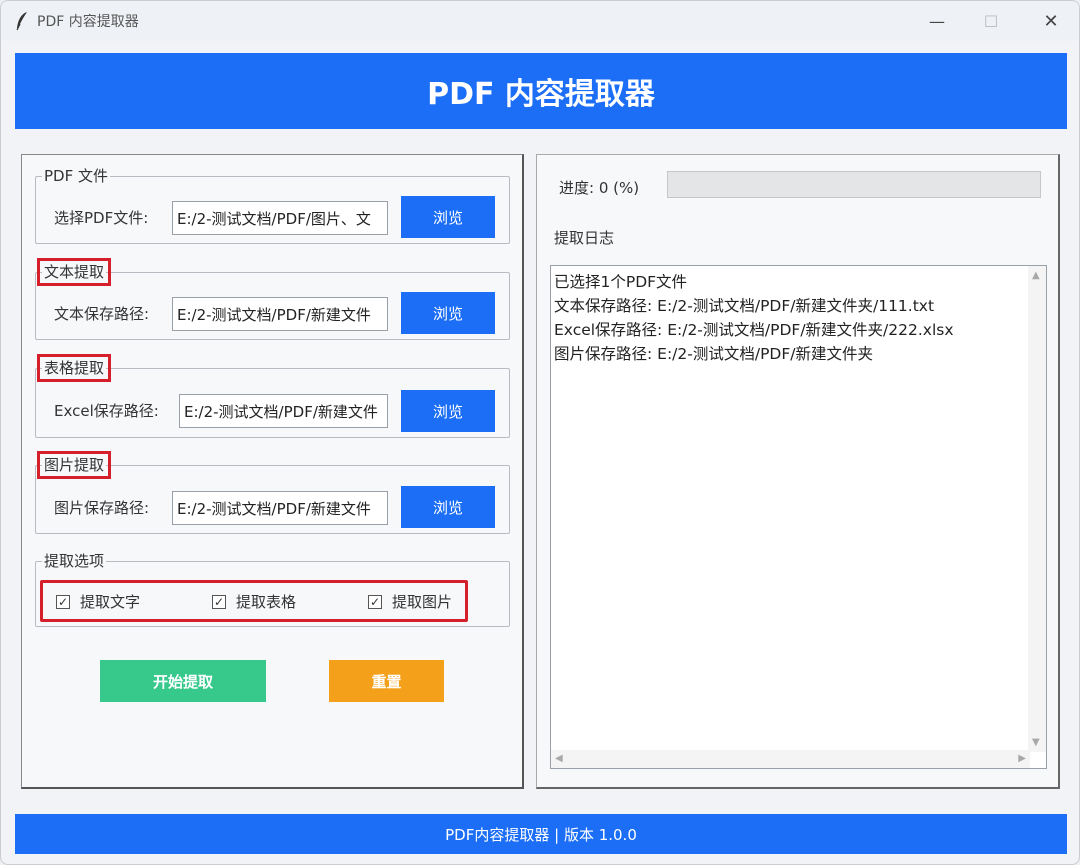  What do you see at coordinates (1037, 509) in the screenshot?
I see `vertical-scrollbar: ▲ ▼` at bounding box center [1037, 509].